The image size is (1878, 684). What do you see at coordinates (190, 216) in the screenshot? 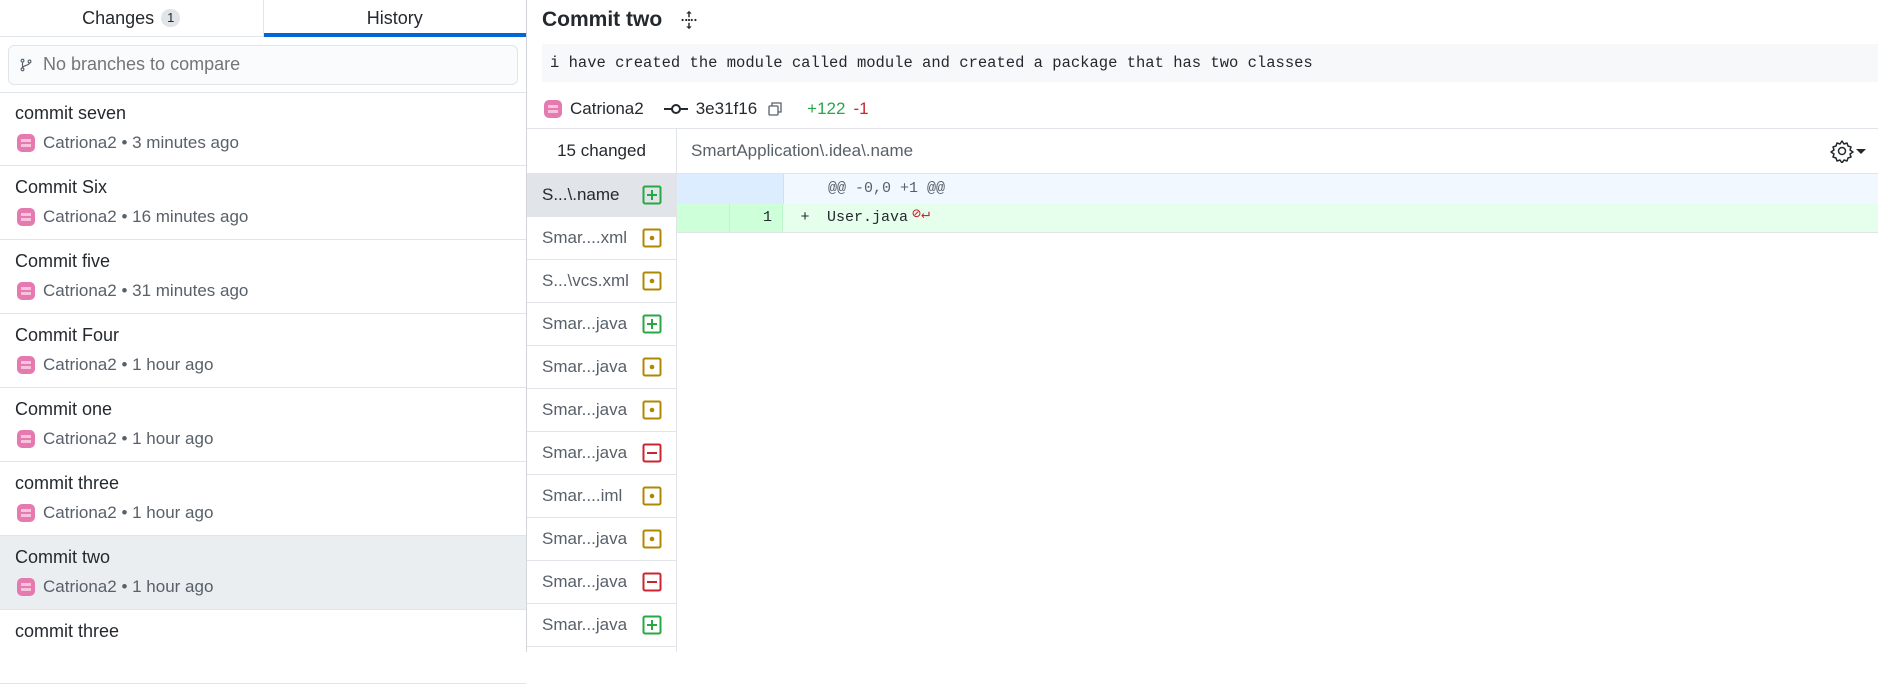
I see `commit-list-time: 16 minutes ago` at bounding box center [190, 216].